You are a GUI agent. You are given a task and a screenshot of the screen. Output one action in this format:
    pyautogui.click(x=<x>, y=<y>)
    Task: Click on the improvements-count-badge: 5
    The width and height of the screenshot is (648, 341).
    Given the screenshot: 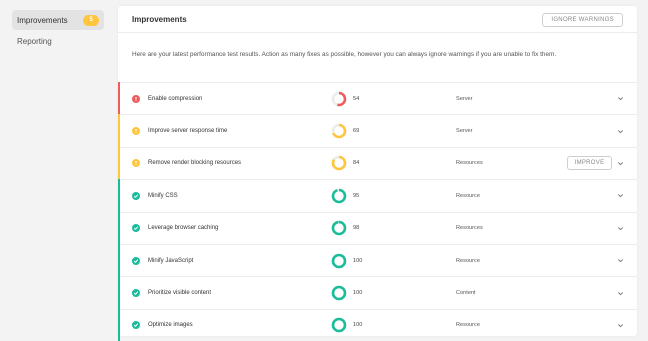 What is the action you would take?
    pyautogui.click(x=91, y=20)
    